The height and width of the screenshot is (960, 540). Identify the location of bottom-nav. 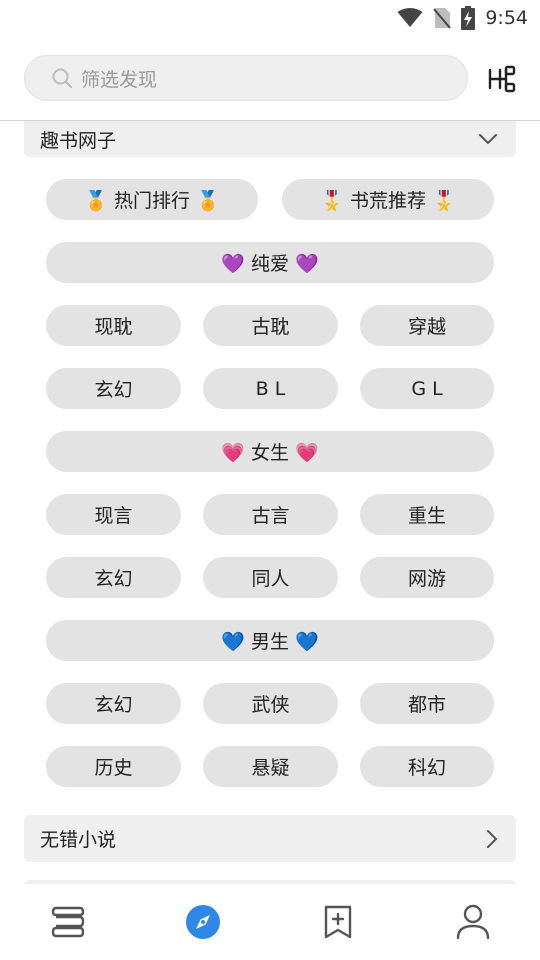
(270, 922).